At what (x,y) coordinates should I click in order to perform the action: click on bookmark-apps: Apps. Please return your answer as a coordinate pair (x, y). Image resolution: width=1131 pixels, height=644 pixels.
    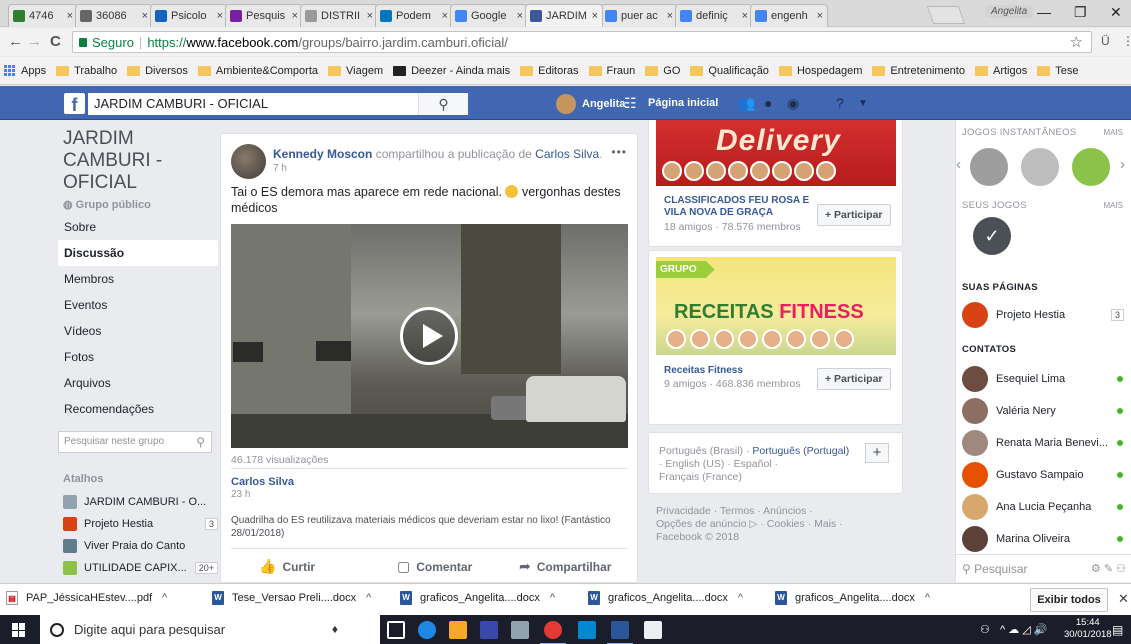
    Looking at the image, I should click on (25, 70).